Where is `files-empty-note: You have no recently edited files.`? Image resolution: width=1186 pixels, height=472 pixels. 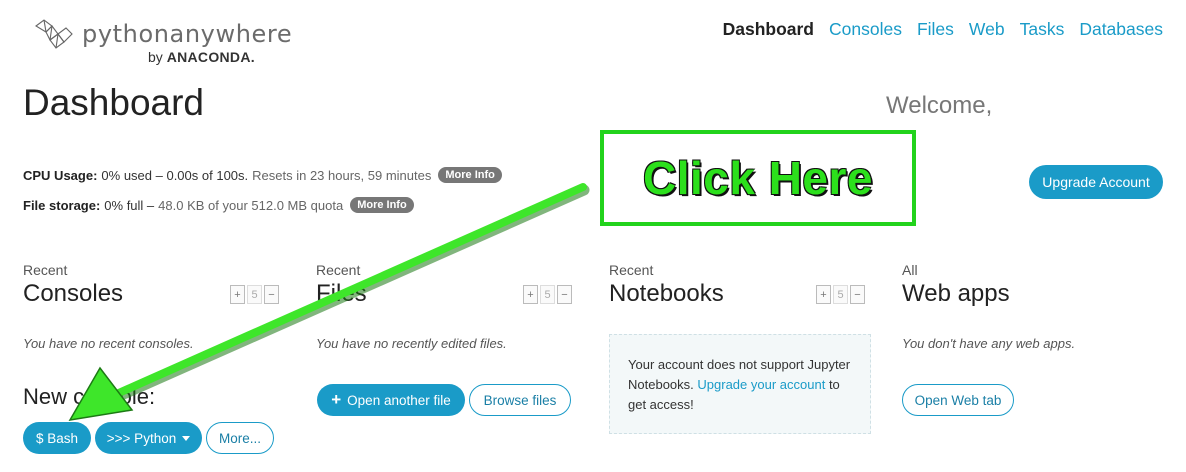
files-empty-note: You have no recently edited files. is located at coordinates (411, 343).